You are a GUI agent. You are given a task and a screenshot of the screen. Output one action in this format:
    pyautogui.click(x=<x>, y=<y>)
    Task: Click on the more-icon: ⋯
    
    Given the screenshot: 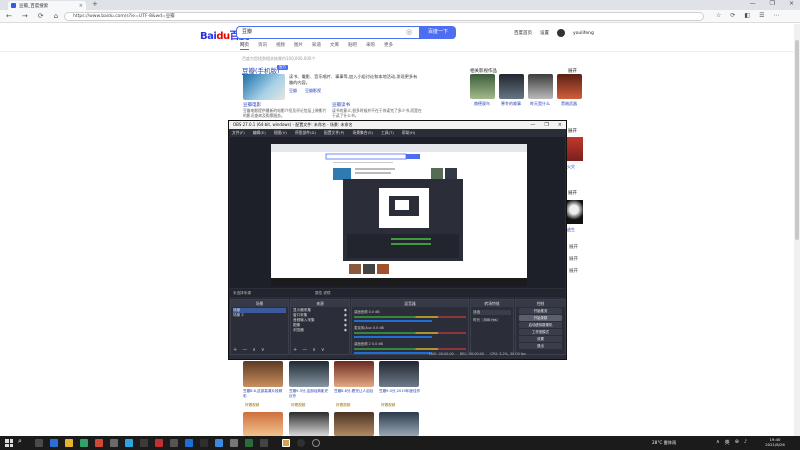 What is the action you would take?
    pyautogui.click(x=776, y=15)
    